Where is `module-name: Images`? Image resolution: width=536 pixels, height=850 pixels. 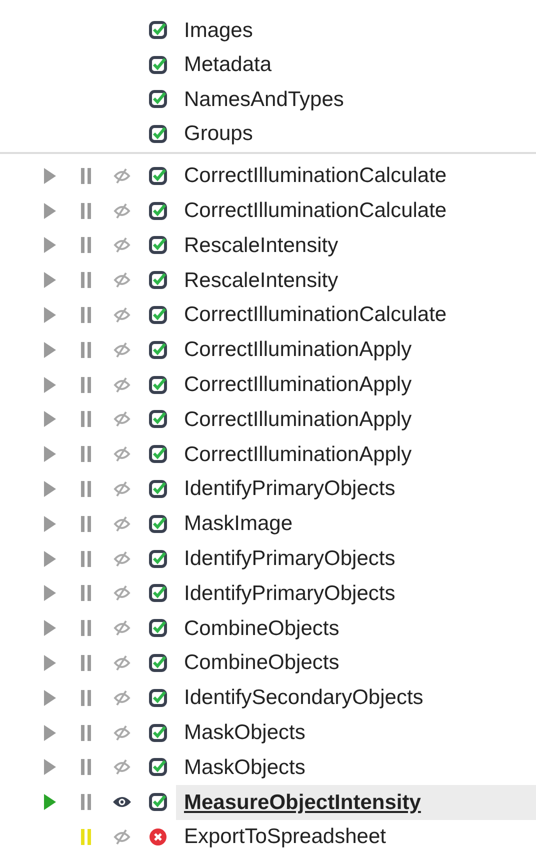
module-name: Images is located at coordinates (217, 30).